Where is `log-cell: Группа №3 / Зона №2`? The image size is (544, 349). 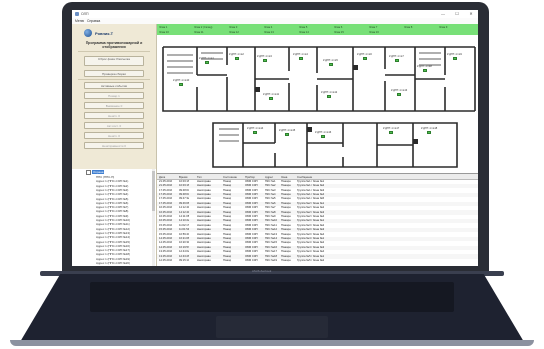
log-cell: Группа №3 / Зона №2 is located at coordinates (311, 225).